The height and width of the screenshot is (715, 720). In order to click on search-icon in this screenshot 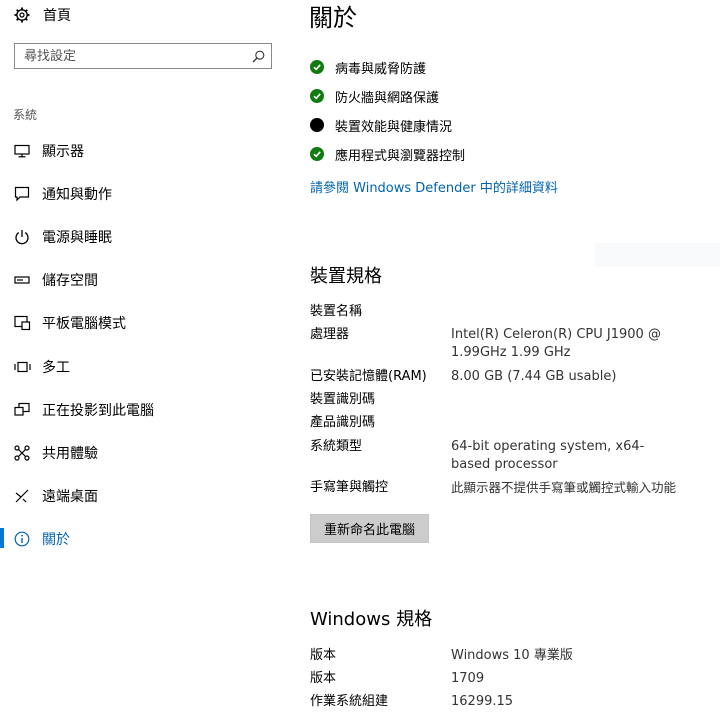, I will do `click(258, 56)`.